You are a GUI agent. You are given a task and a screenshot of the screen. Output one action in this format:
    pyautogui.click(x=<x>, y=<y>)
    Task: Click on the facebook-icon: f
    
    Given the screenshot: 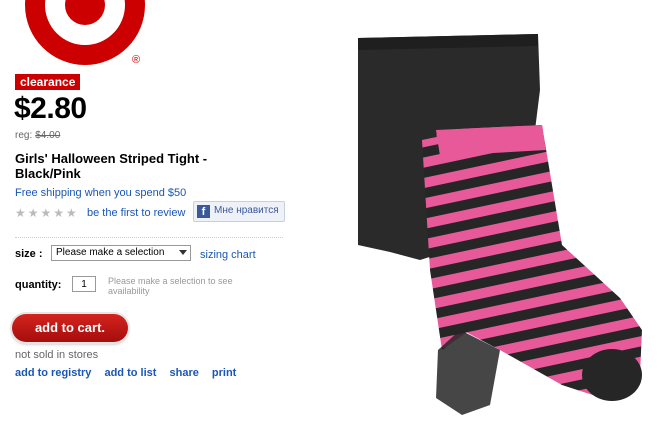 What is the action you would take?
    pyautogui.click(x=203, y=211)
    